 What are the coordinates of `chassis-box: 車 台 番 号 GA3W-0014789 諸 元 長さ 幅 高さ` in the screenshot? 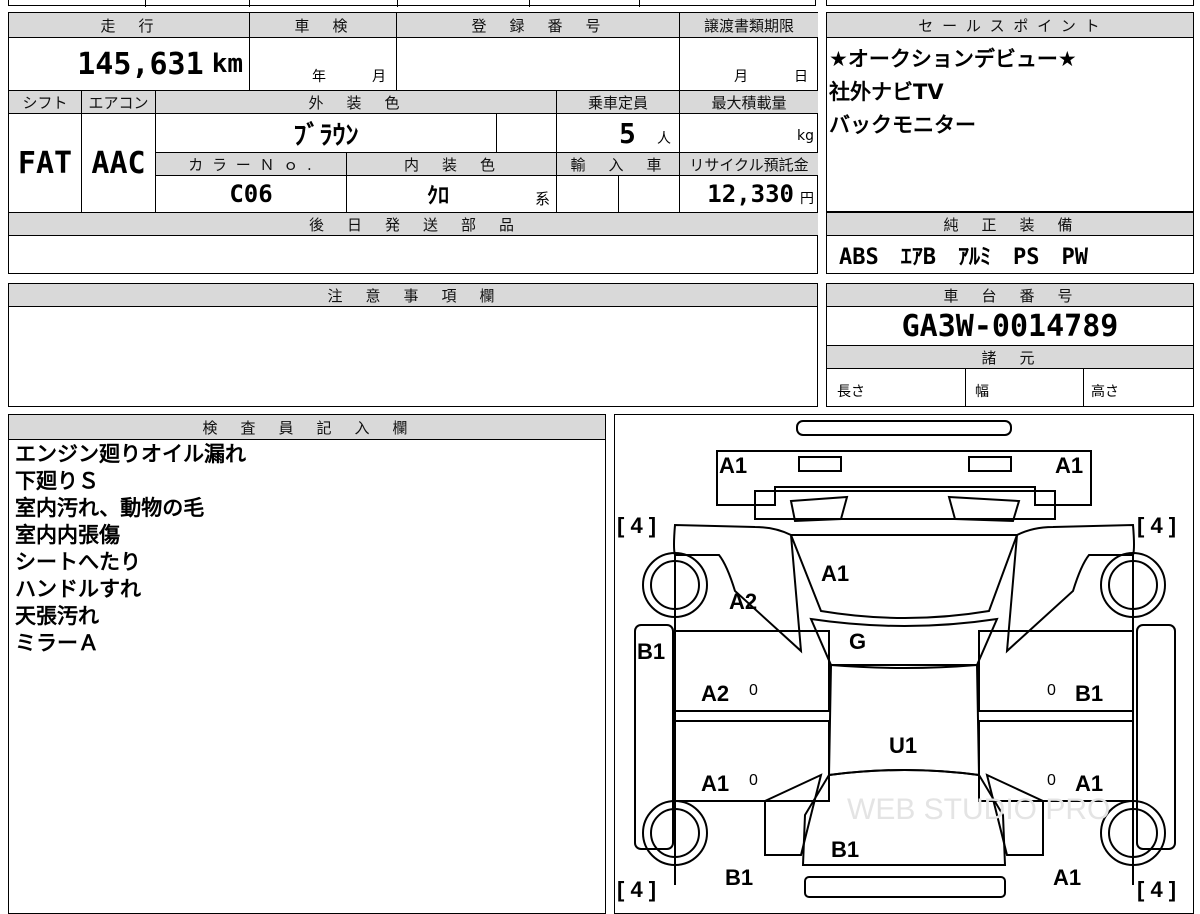 It's located at (1010, 345).